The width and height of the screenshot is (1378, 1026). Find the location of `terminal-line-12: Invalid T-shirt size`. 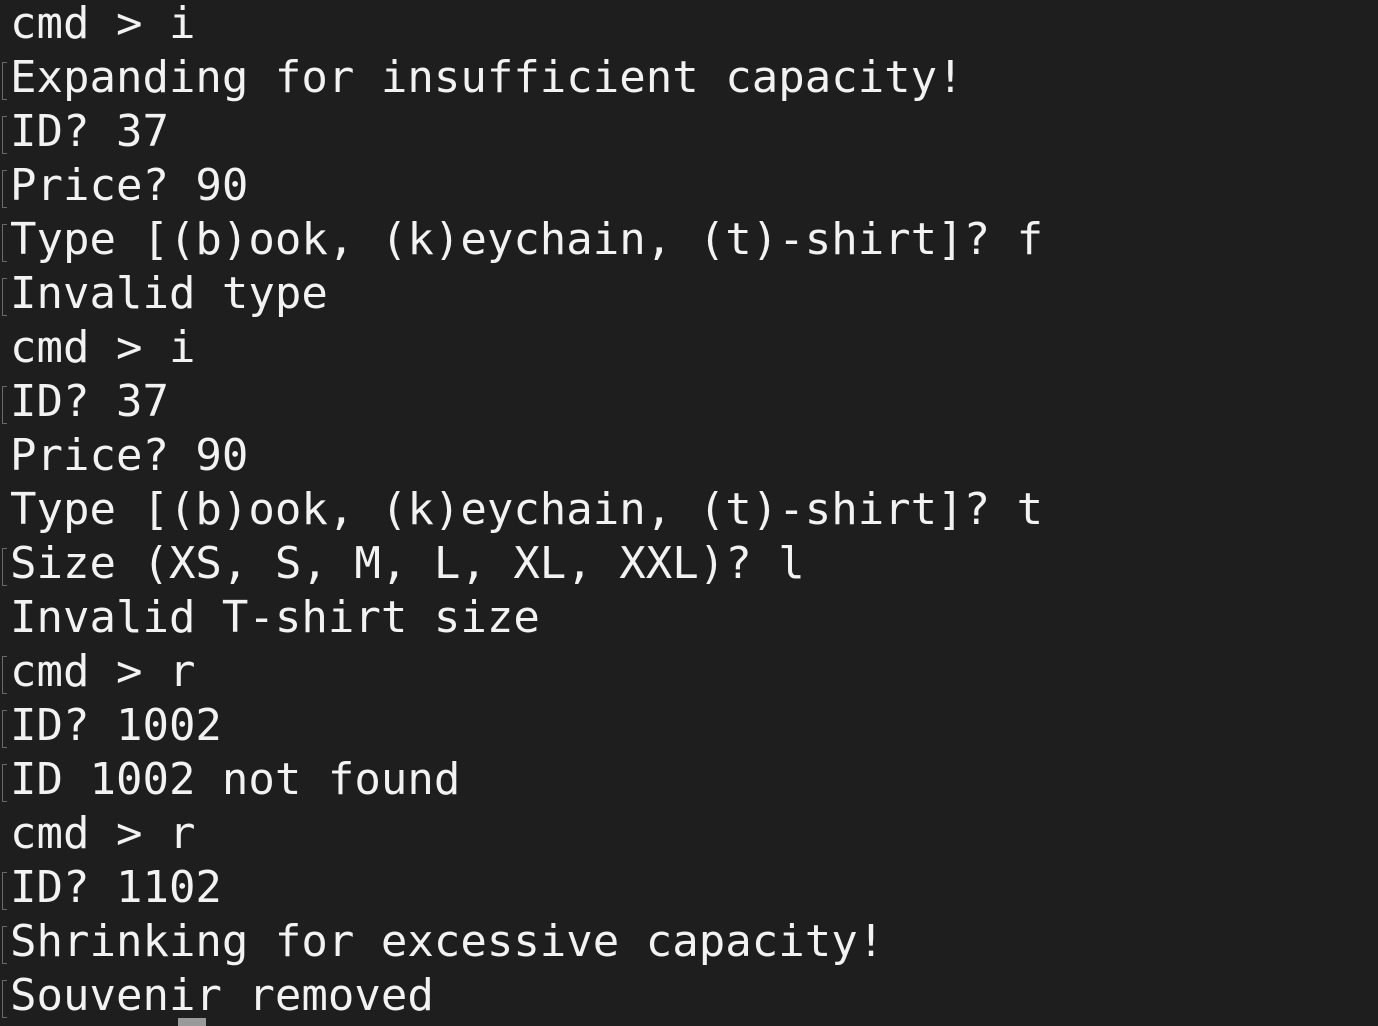

terminal-line-12: Invalid T-shirt size is located at coordinates (689, 620).